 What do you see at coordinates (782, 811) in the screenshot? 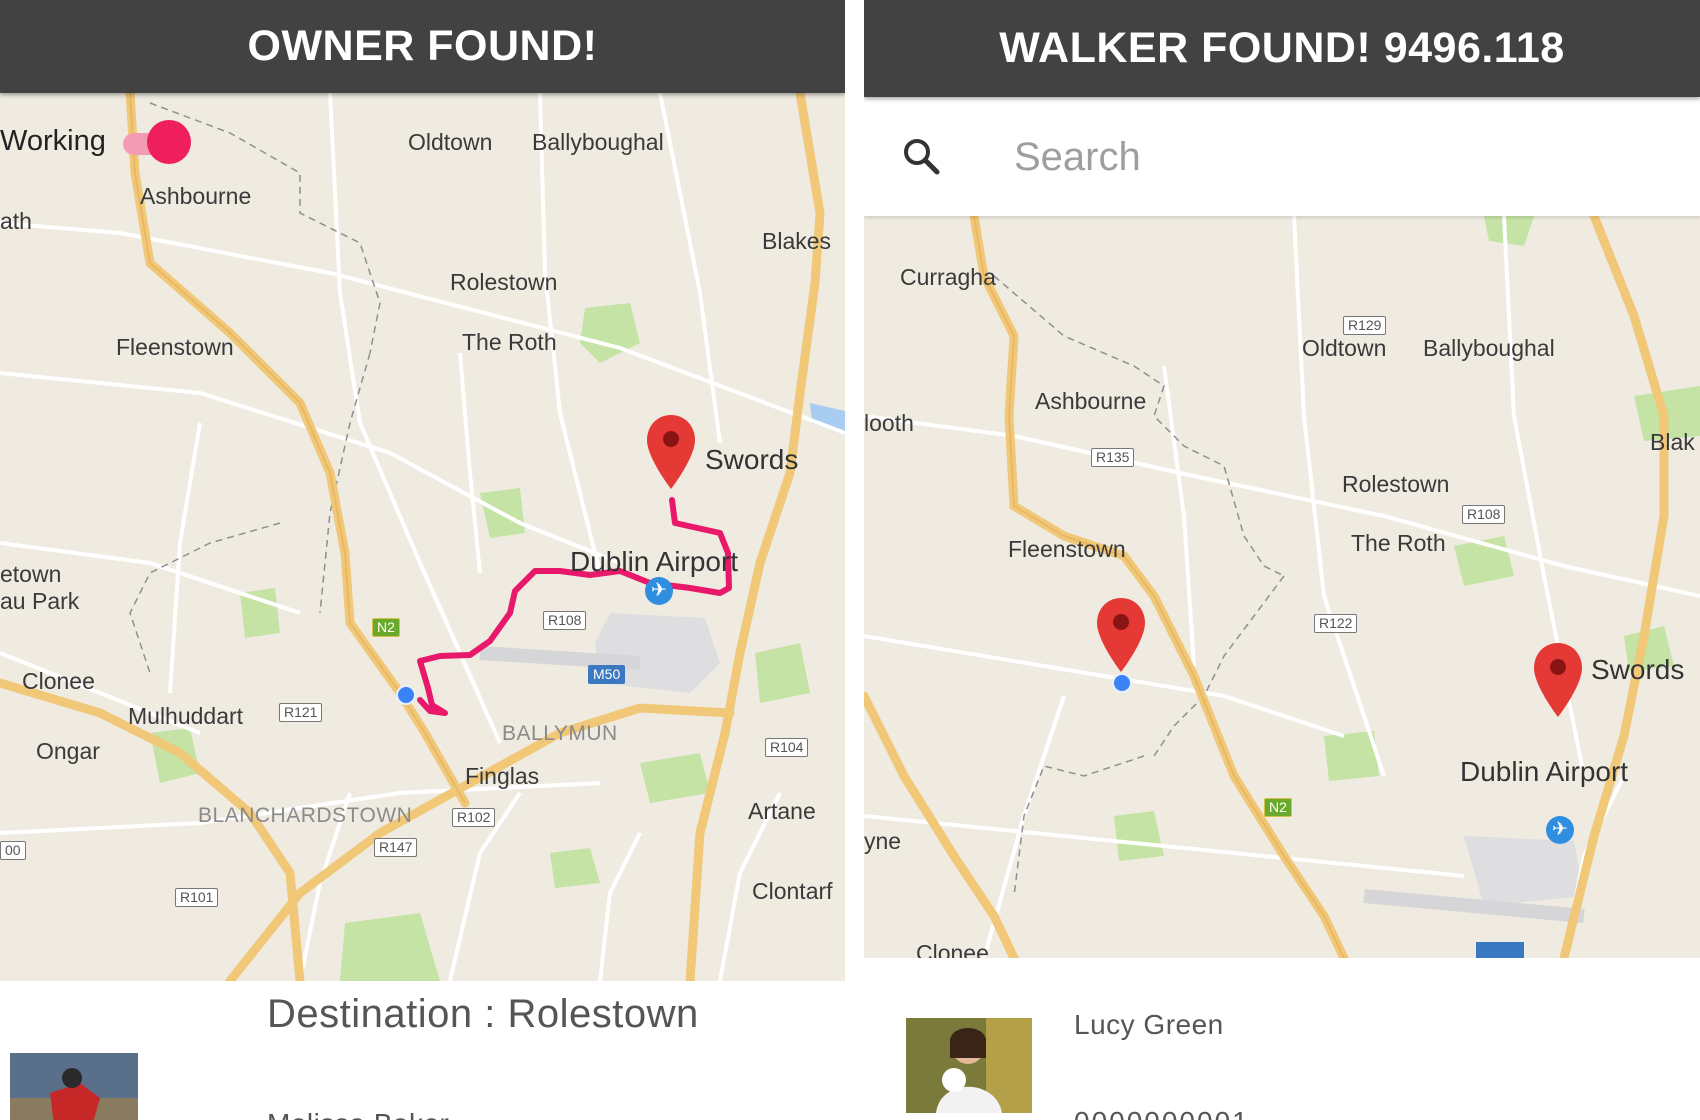
I see `place-label: Artane` at bounding box center [782, 811].